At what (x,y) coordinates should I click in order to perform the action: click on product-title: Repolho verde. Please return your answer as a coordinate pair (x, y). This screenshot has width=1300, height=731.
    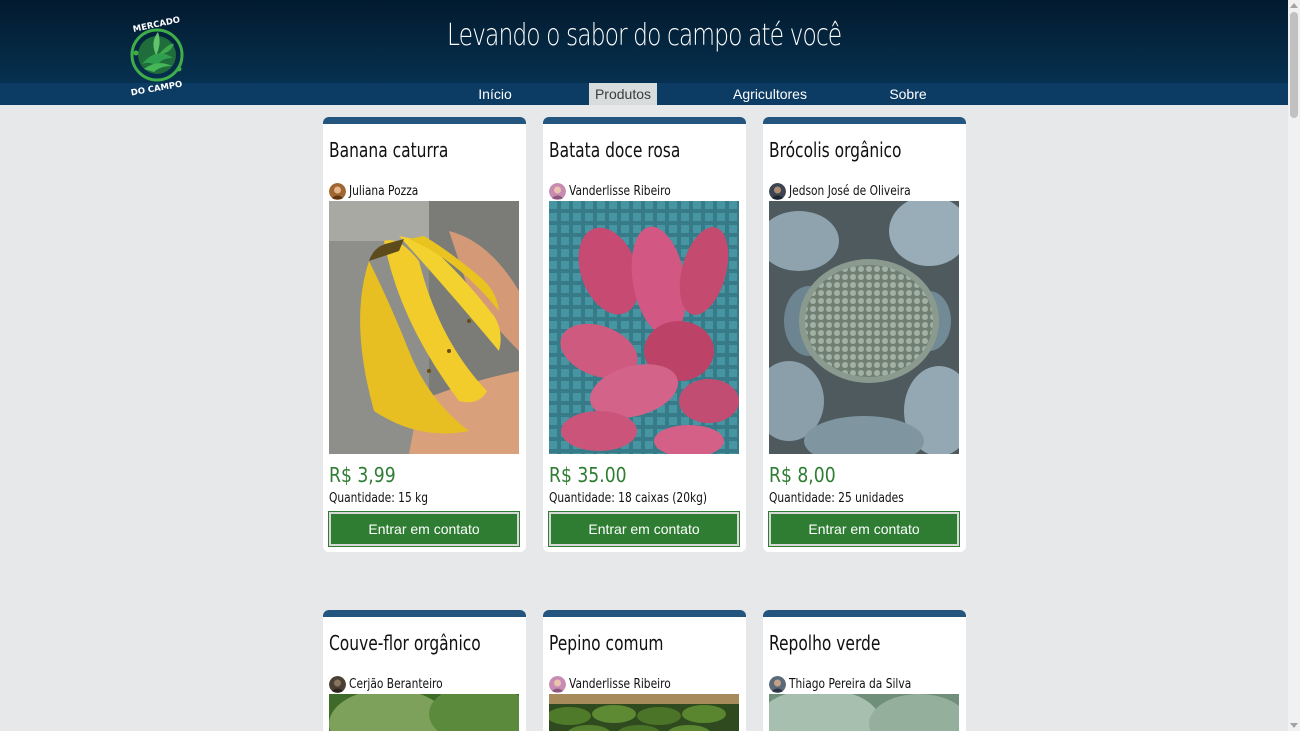
    Looking at the image, I should click on (824, 643).